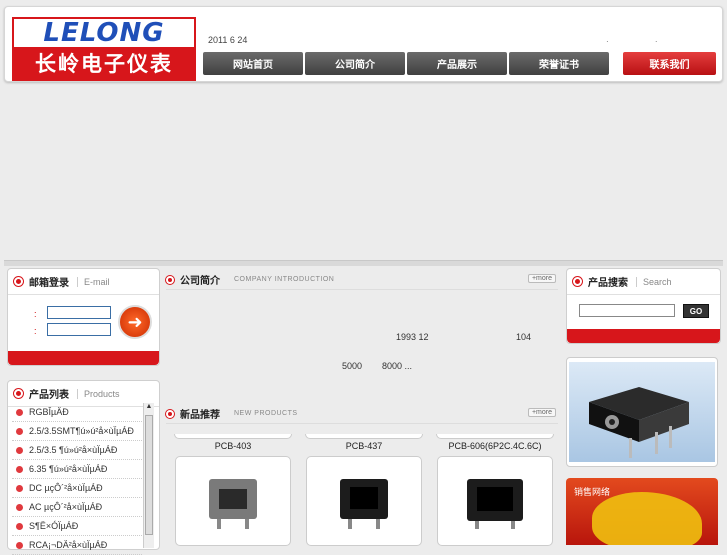 Image resolution: width=727 pixels, height=555 pixels. I want to click on newprod-subtitle: NEW PRODUCTS, so click(266, 413).